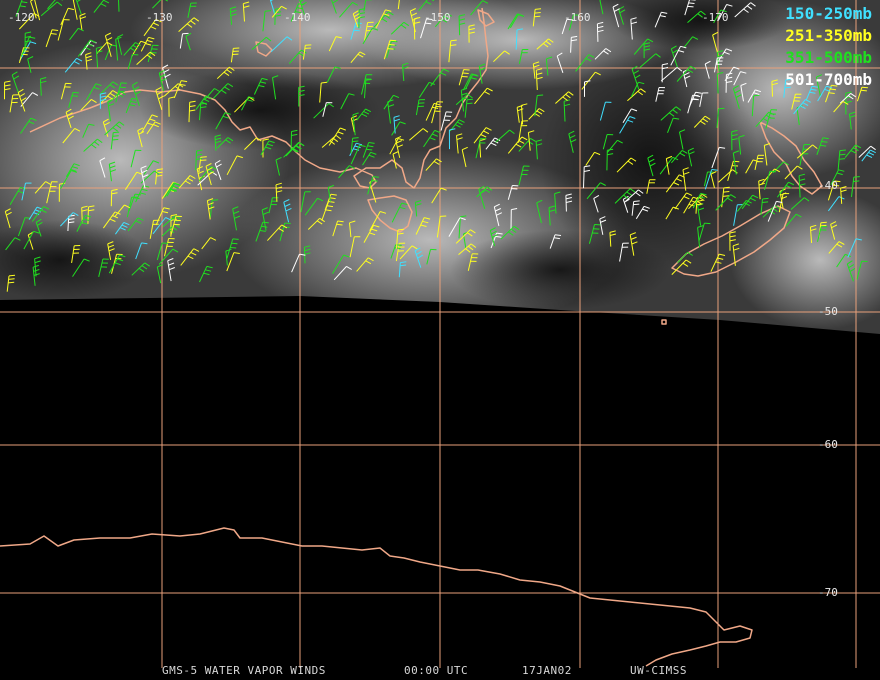 The height and width of the screenshot is (680, 880). I want to click on lon-label: -120, so click(21, 17).